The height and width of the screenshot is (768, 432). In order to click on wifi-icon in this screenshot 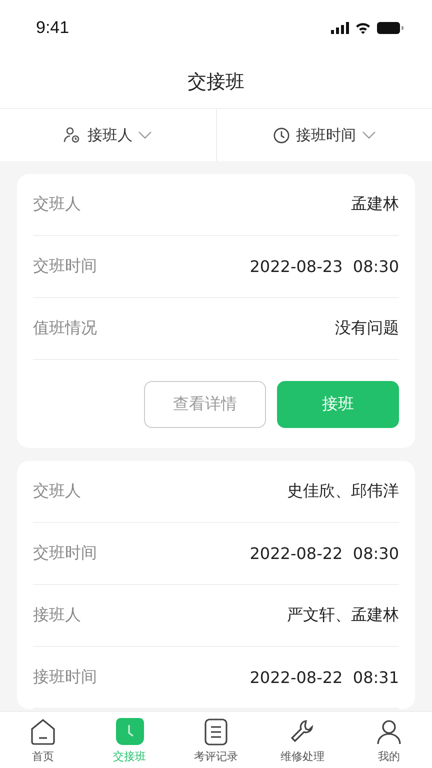, I will do `click(363, 28)`.